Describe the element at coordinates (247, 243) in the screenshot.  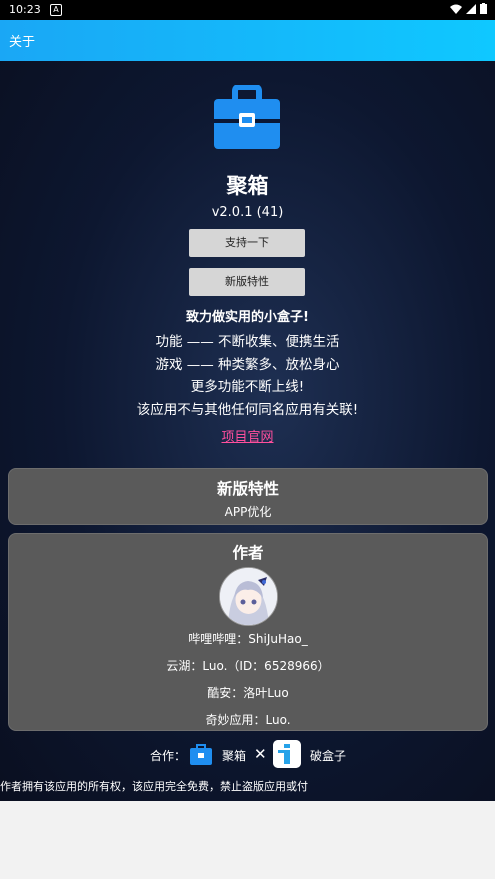
I see `support-button: 支持一下` at that location.